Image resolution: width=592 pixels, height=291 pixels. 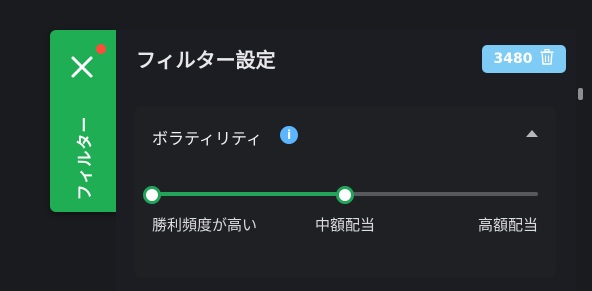 What do you see at coordinates (206, 60) in the screenshot?
I see `panel-title: フィルター設定` at bounding box center [206, 60].